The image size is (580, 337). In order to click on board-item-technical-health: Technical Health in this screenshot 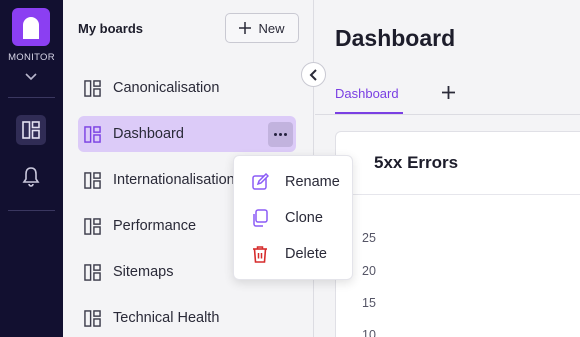, I will do `click(187, 318)`.